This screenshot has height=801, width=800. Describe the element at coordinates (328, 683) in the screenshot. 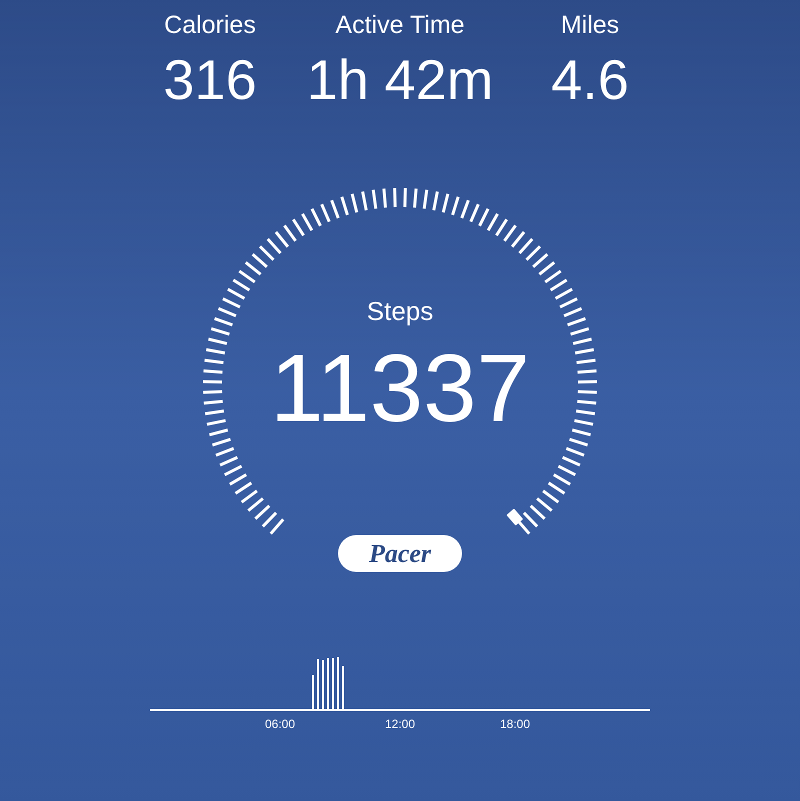

I see `activity-bars-drawing` at that location.